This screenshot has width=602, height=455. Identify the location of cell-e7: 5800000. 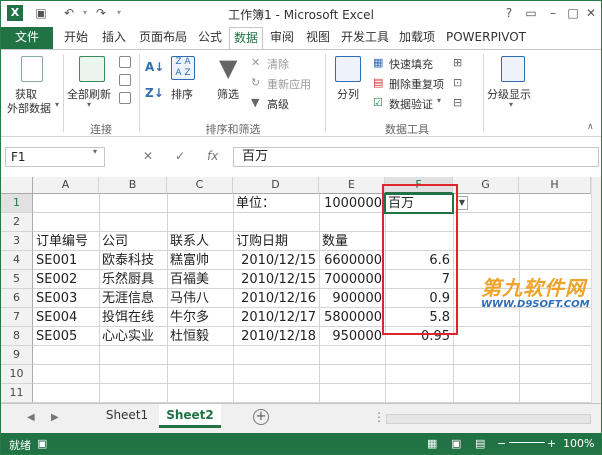
(352, 317).